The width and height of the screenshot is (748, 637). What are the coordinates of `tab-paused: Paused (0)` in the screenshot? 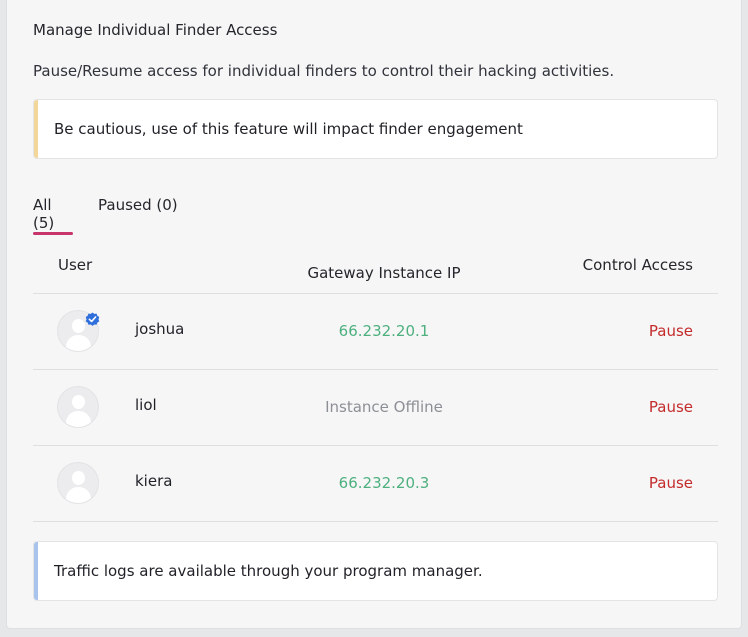 It's located at (138, 215).